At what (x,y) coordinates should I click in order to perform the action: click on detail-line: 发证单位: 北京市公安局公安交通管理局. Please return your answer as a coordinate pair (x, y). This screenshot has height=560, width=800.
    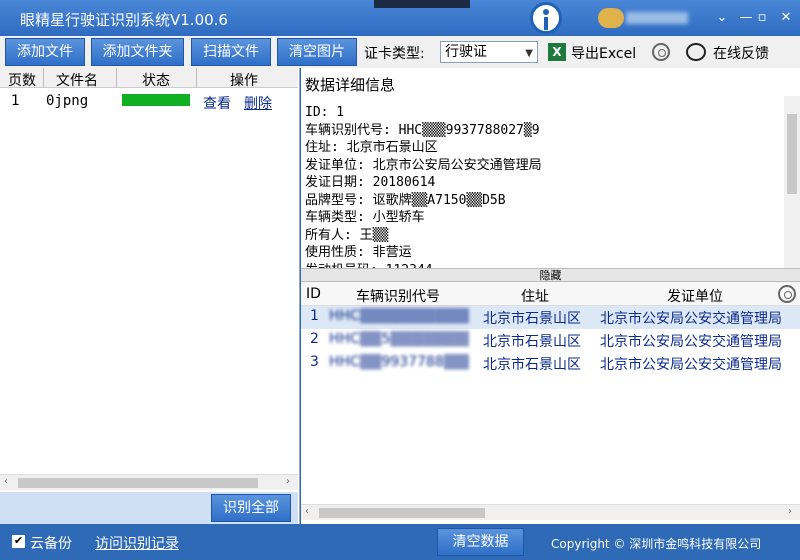
    Looking at the image, I should click on (423, 165).